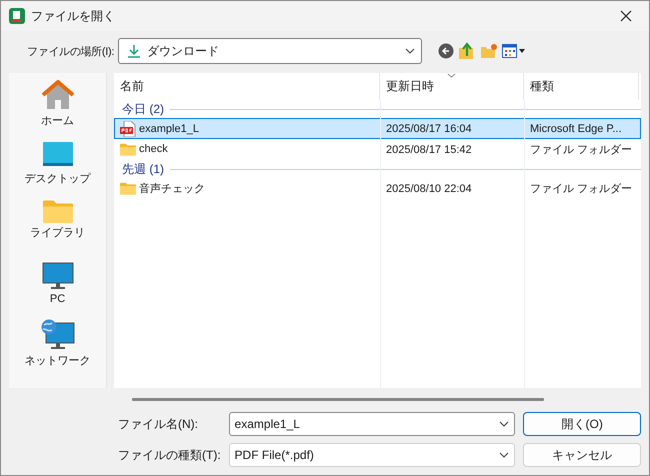 This screenshot has width=650, height=476. I want to click on file-name-label: ファイル名(N):, so click(158, 424).